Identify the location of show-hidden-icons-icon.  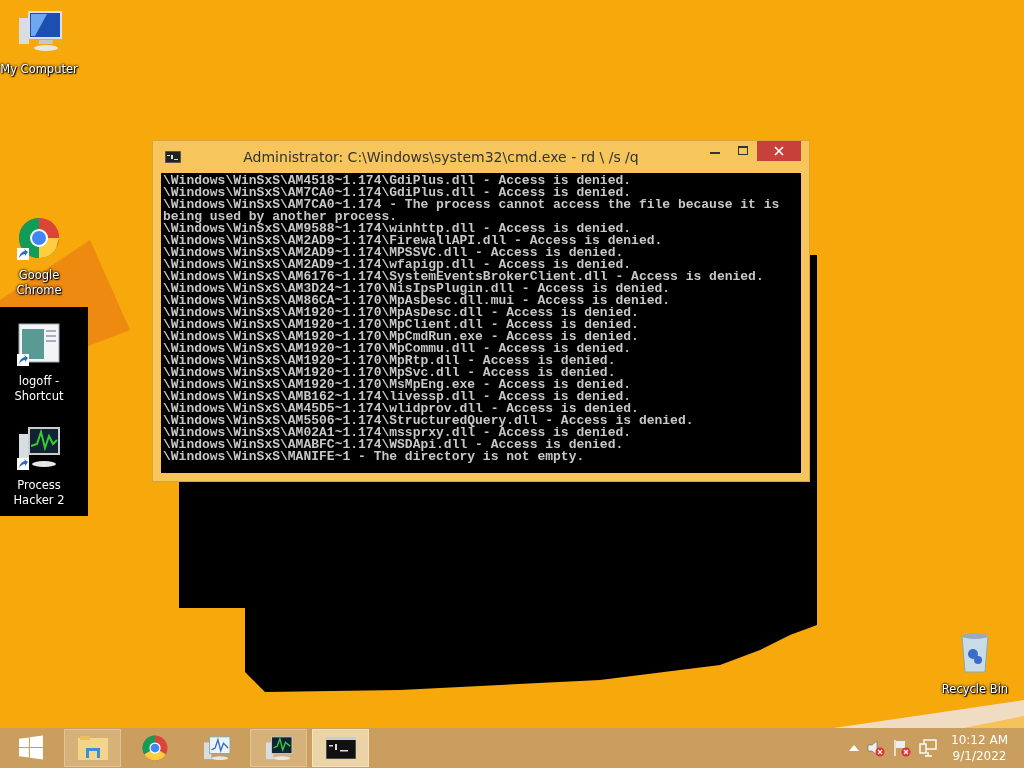
(854, 748).